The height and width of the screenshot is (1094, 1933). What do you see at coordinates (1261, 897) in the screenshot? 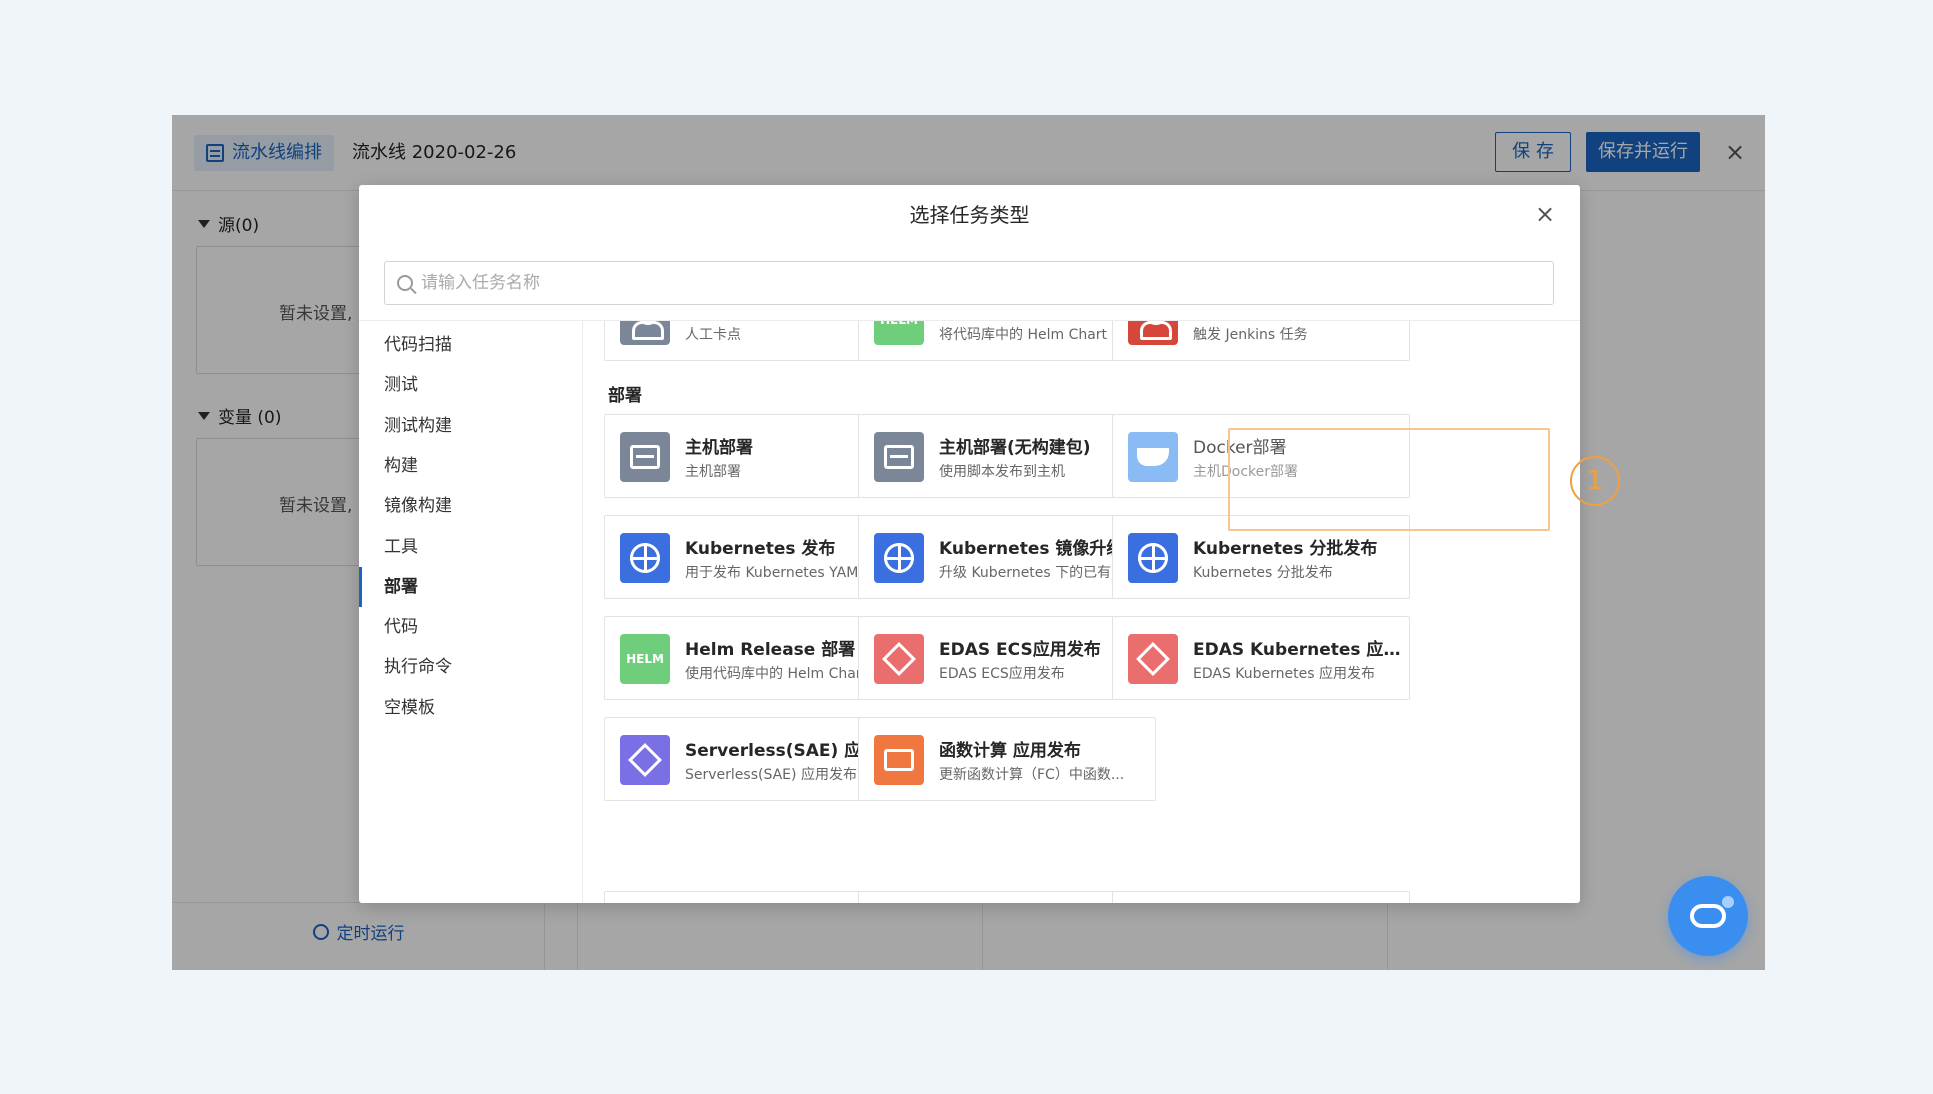
I see `task-card` at bounding box center [1261, 897].